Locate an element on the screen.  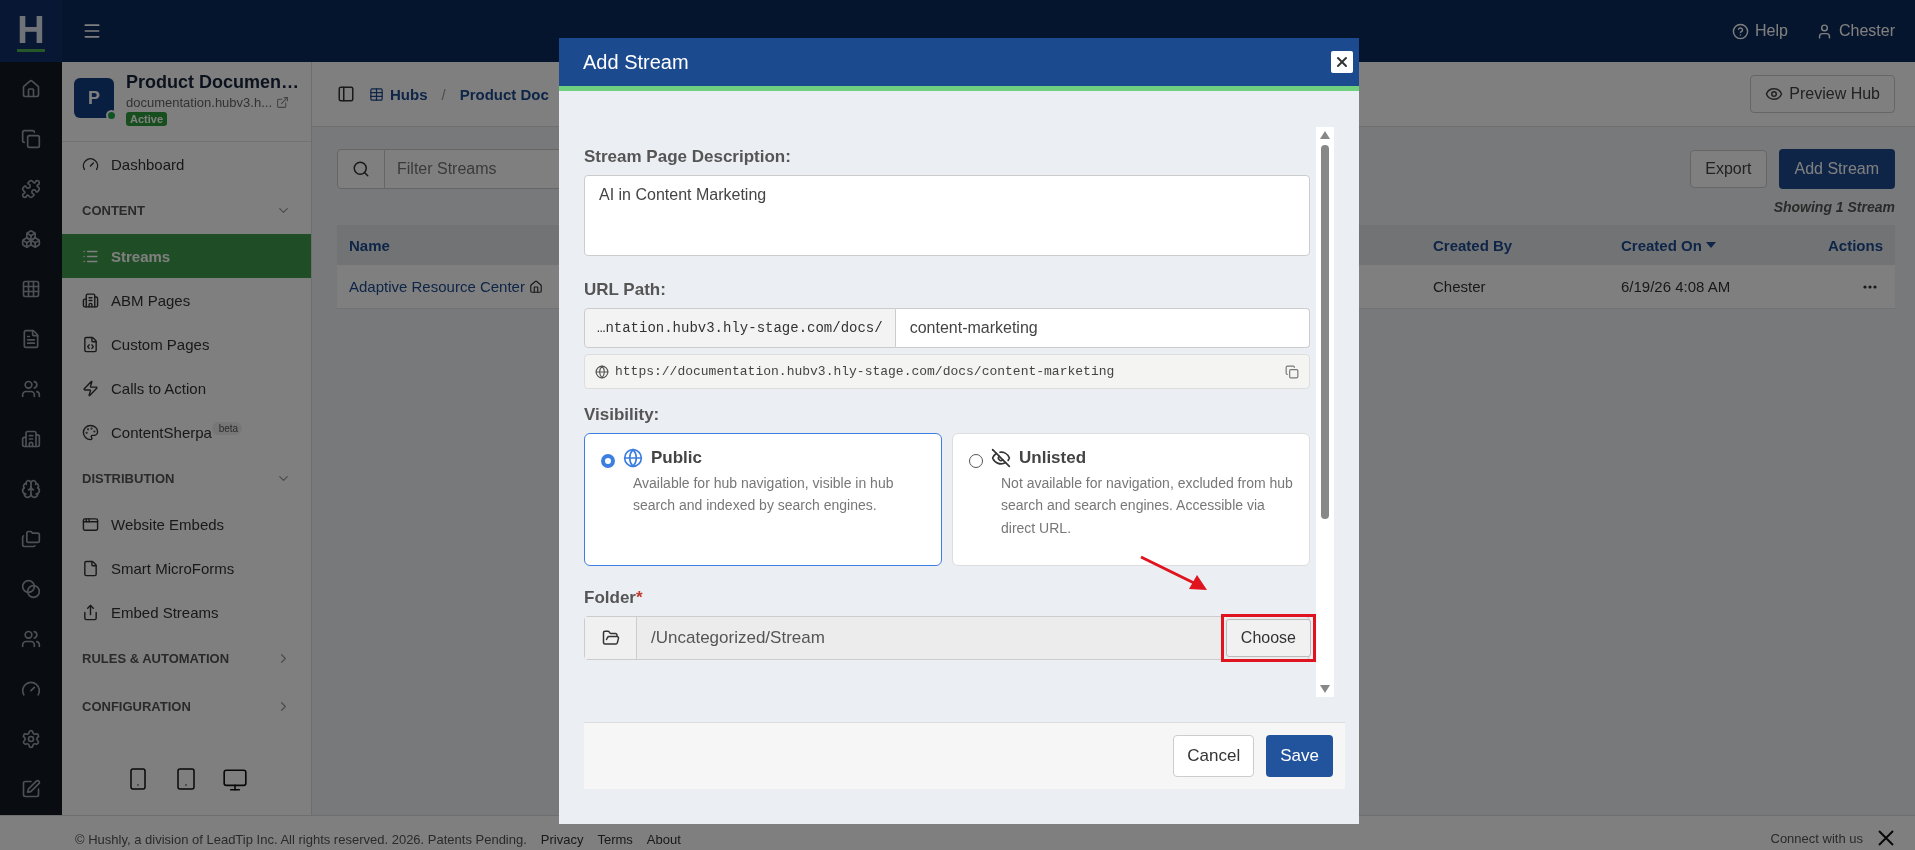
folder-path: /Uncategorized/Stream is located at coordinates (738, 638).